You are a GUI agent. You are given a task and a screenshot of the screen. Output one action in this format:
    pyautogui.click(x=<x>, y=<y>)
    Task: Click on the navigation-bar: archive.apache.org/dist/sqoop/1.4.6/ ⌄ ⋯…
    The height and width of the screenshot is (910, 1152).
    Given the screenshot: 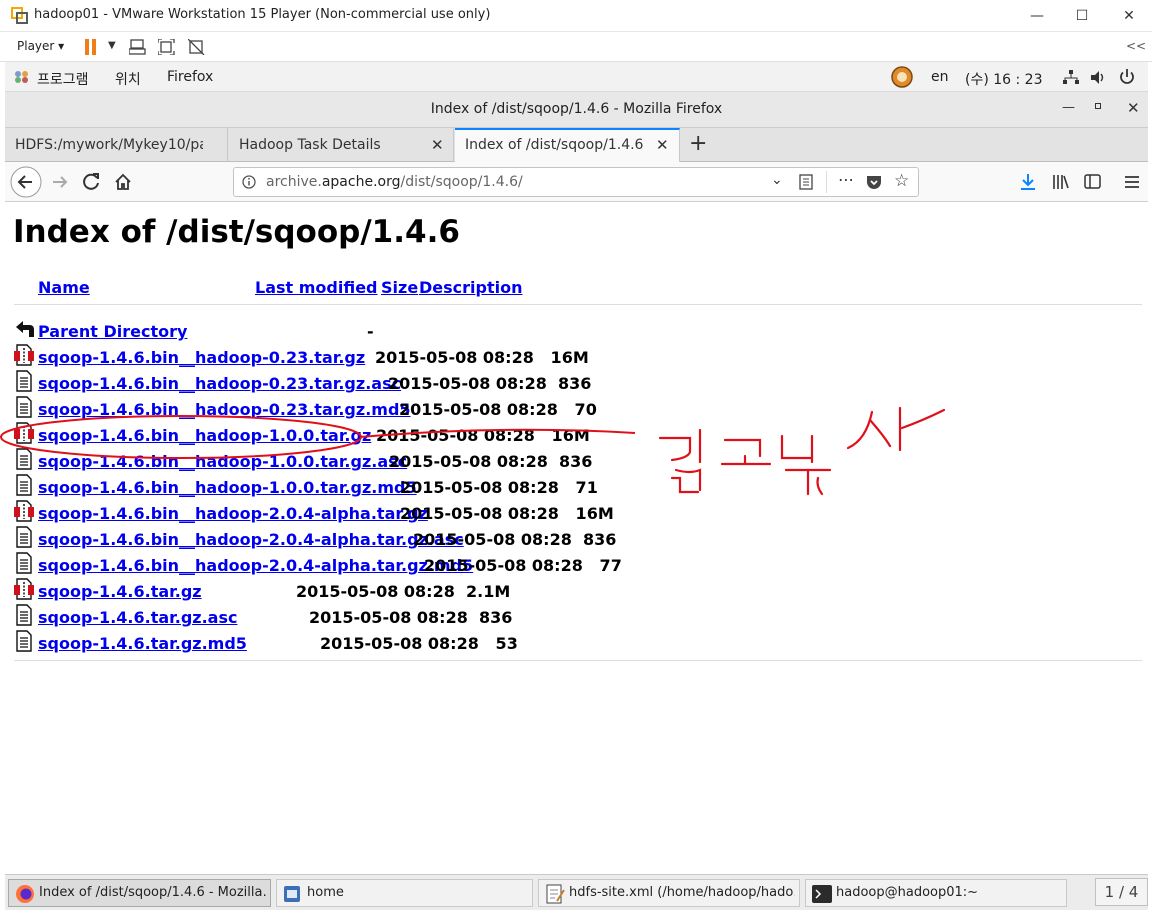 What is the action you would take?
    pyautogui.click(x=576, y=182)
    